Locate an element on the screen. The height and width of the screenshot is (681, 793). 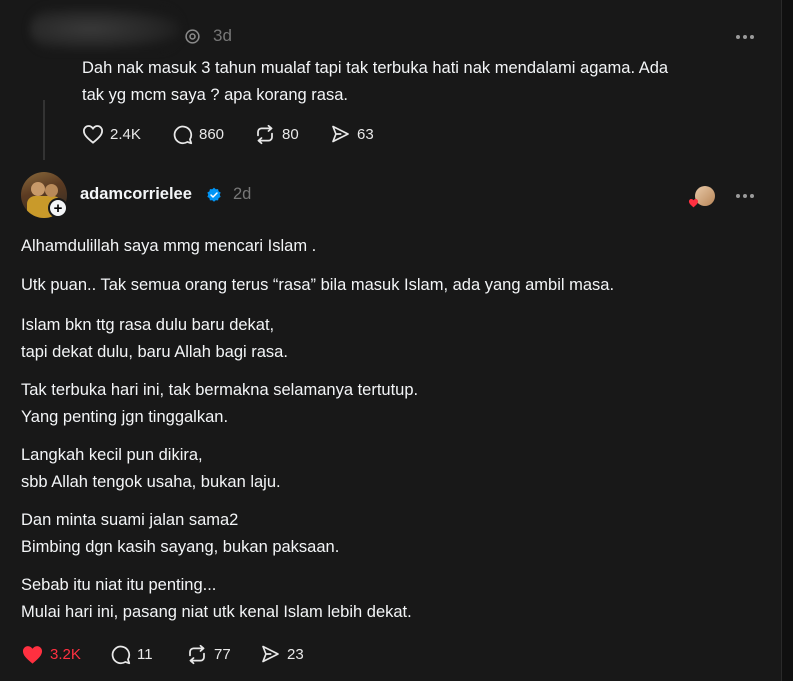
post-text-line: Bimbing dgn kasih sayang, bukan paksaan. is located at coordinates (180, 547).